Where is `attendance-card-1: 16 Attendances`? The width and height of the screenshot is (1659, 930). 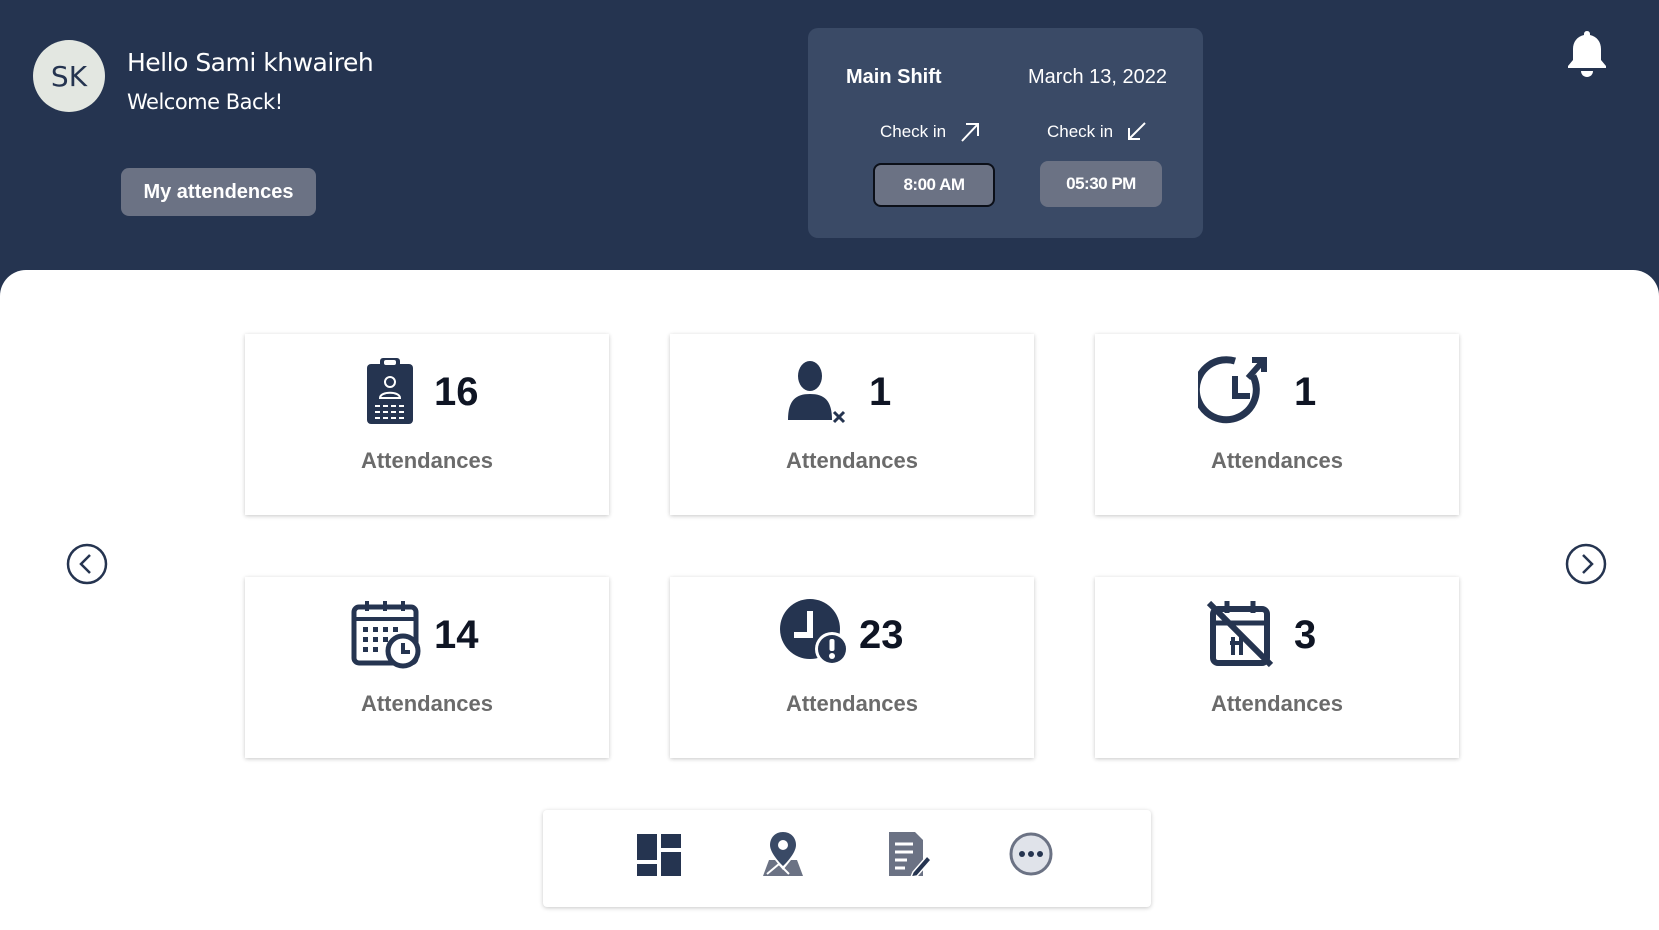 attendance-card-1: 16 Attendances is located at coordinates (427, 424).